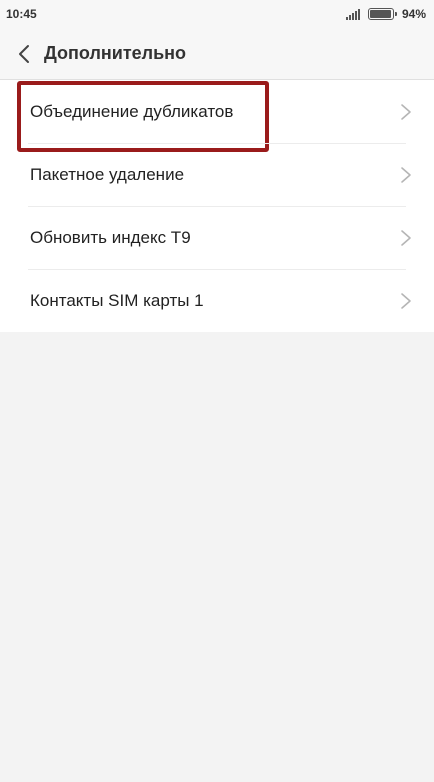 The image size is (434, 782). What do you see at coordinates (21, 14) in the screenshot?
I see `status-time: 10:45` at bounding box center [21, 14].